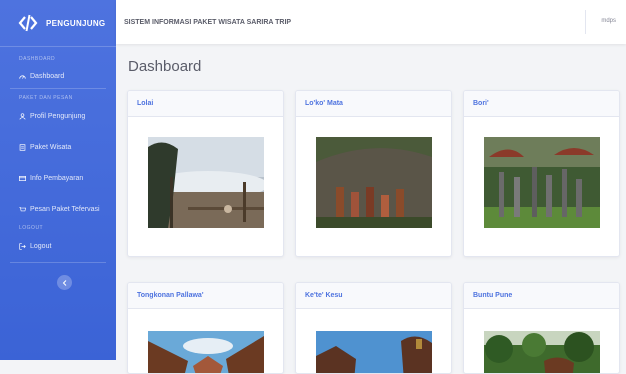  What do you see at coordinates (373, 104) in the screenshot?
I see `card-title: Lo'ko' Mata` at bounding box center [373, 104].